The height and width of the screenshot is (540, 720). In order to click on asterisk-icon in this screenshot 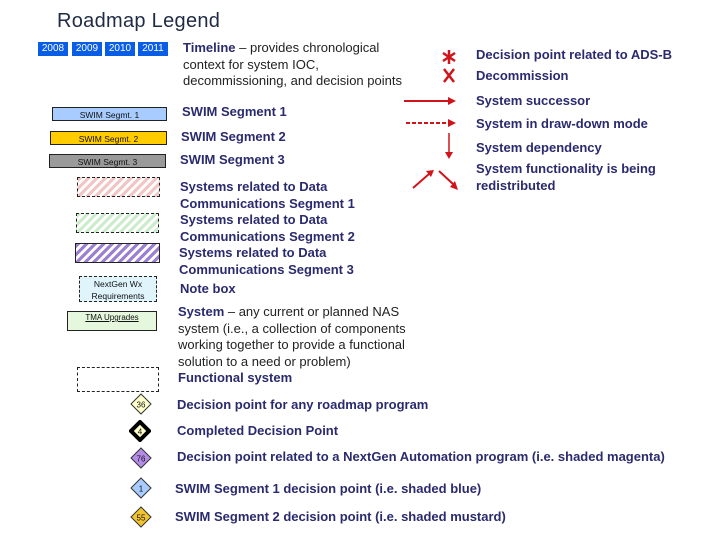, I will do `click(449, 57)`.